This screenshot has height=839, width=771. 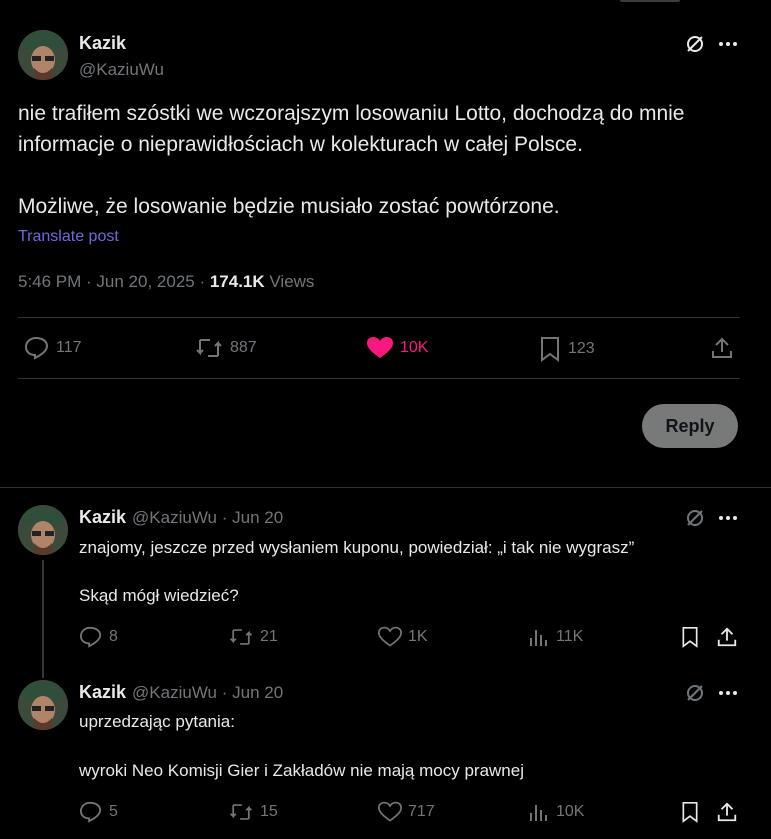 I want to click on views-action: 10K, so click(x=556, y=812).